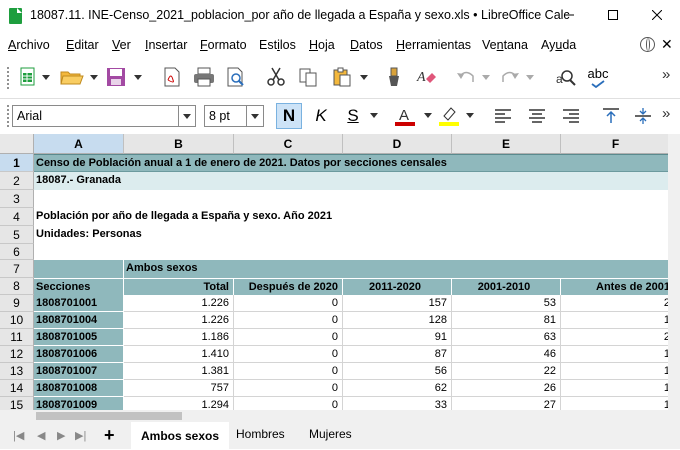 The image size is (680, 450). I want to click on row-header-2: 2, so click(17, 181).